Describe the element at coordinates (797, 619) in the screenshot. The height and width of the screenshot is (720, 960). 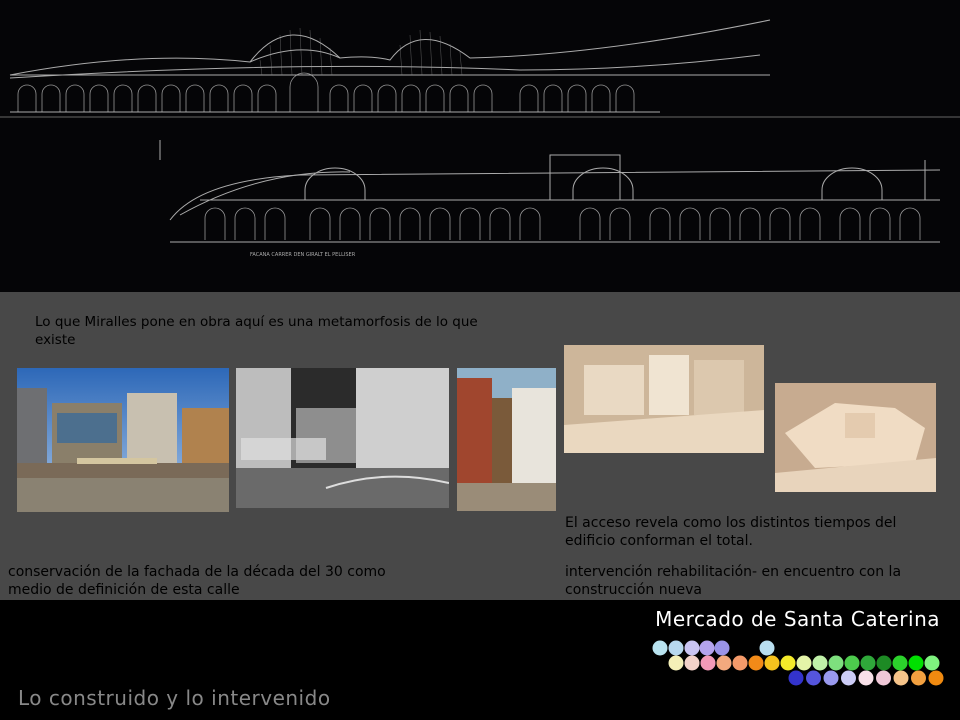
I see `slide-title: Mercado de Santa Caterina` at that location.